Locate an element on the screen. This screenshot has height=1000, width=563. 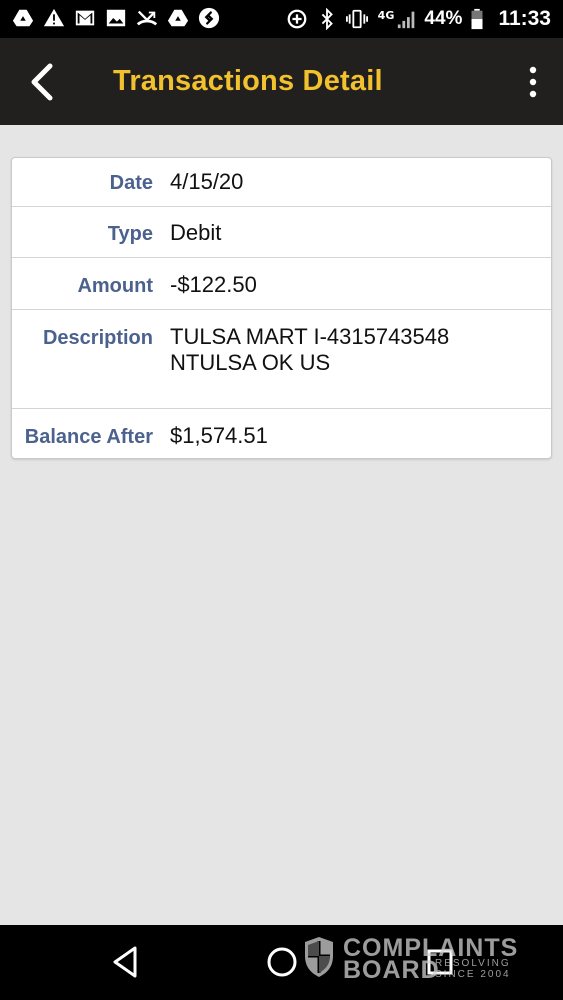
home-icon is located at coordinates (282, 962).